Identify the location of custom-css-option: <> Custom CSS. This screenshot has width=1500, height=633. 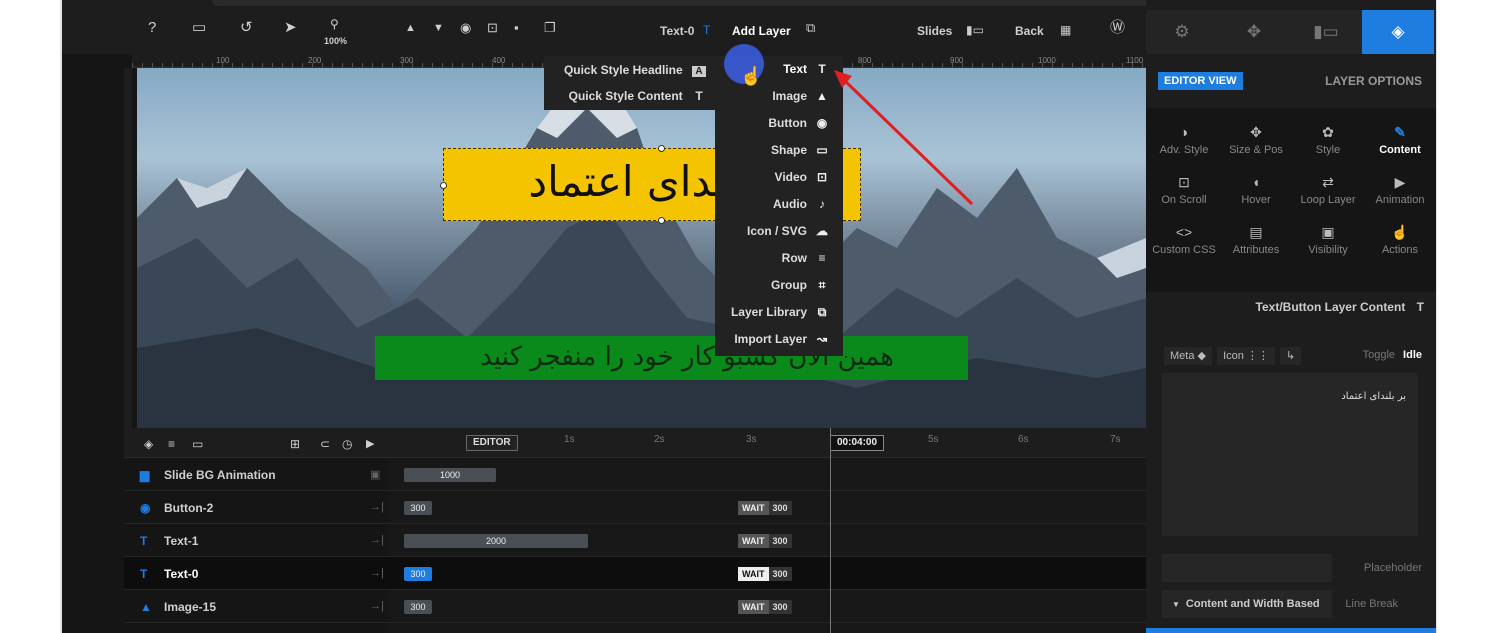
(1184, 240).